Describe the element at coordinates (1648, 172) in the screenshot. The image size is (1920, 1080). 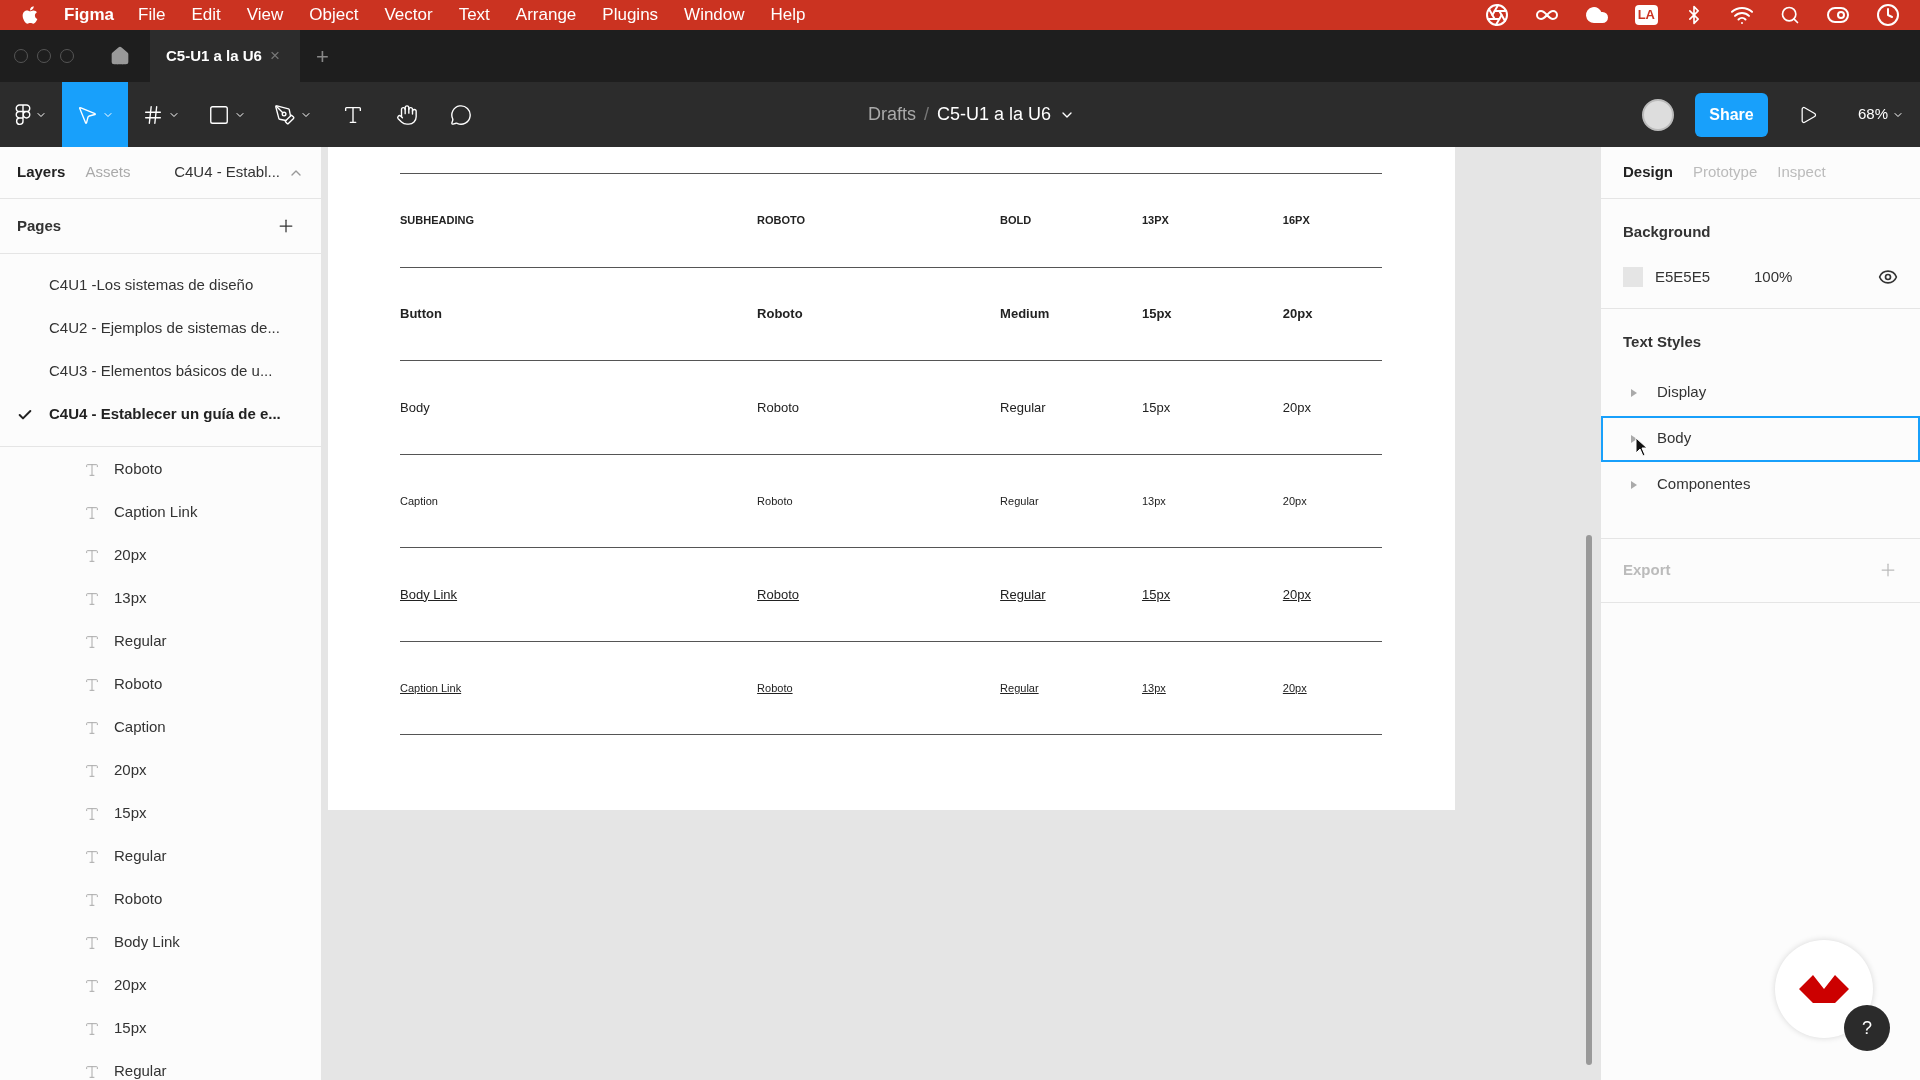
I see `panel-tab: Design` at that location.